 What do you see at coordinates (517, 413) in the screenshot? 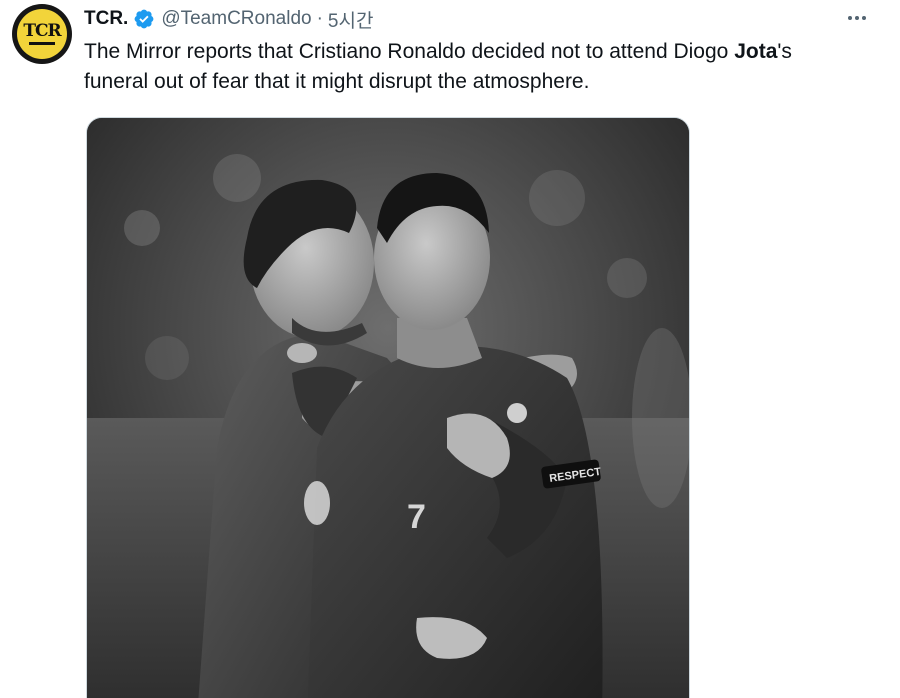
I see `crest` at bounding box center [517, 413].